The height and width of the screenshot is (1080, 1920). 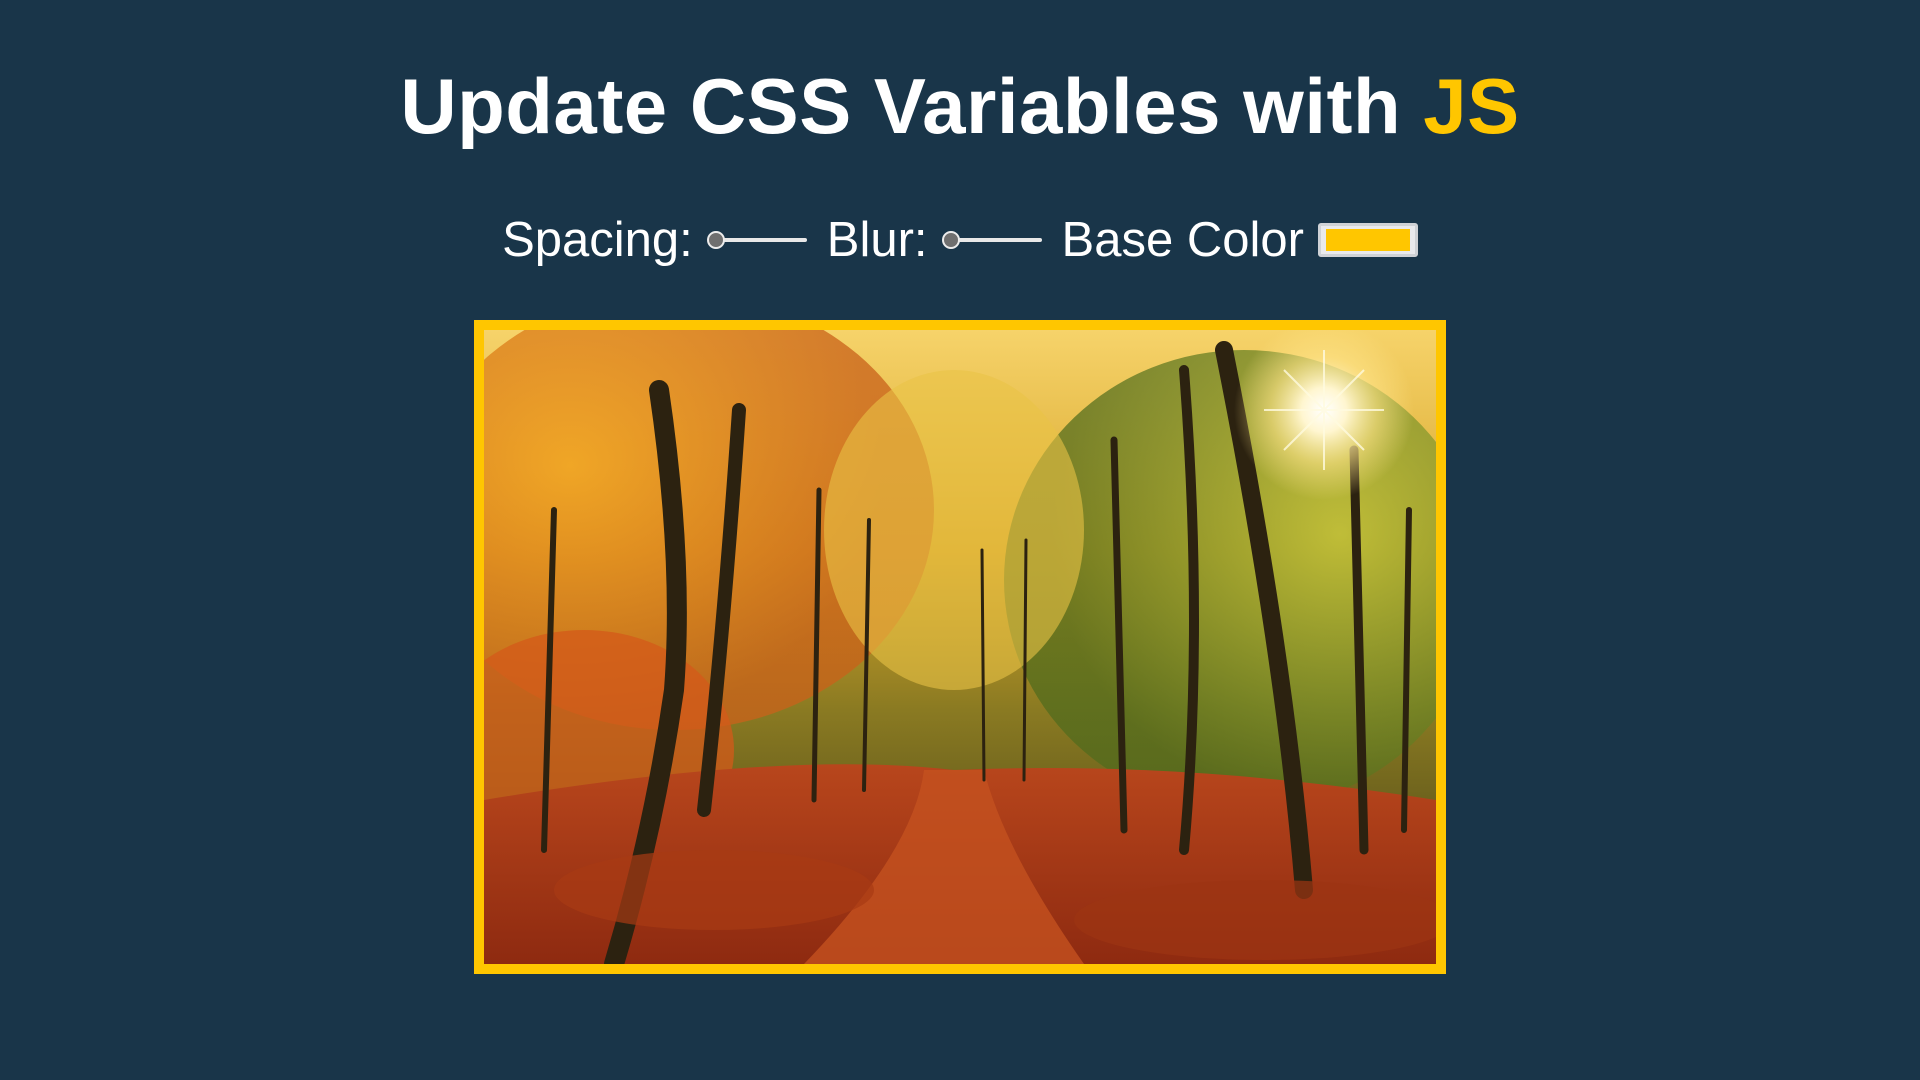 What do you see at coordinates (950, 240) in the screenshot?
I see `blur-slider-thumb` at bounding box center [950, 240].